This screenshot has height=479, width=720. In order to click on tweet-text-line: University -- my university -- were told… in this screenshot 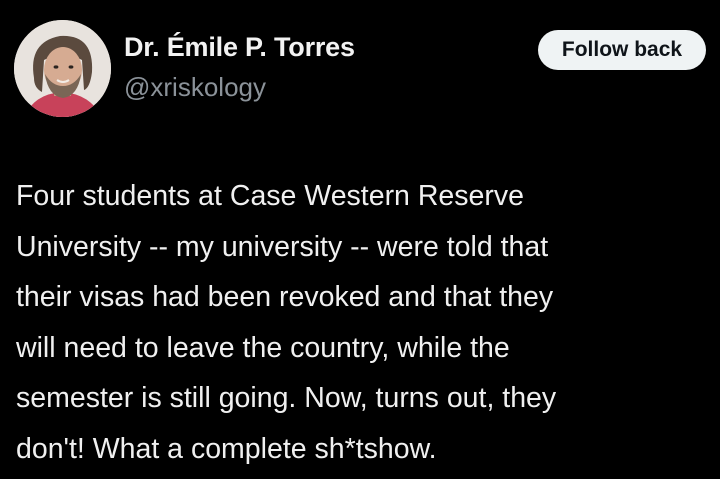, I will do `click(282, 246)`.